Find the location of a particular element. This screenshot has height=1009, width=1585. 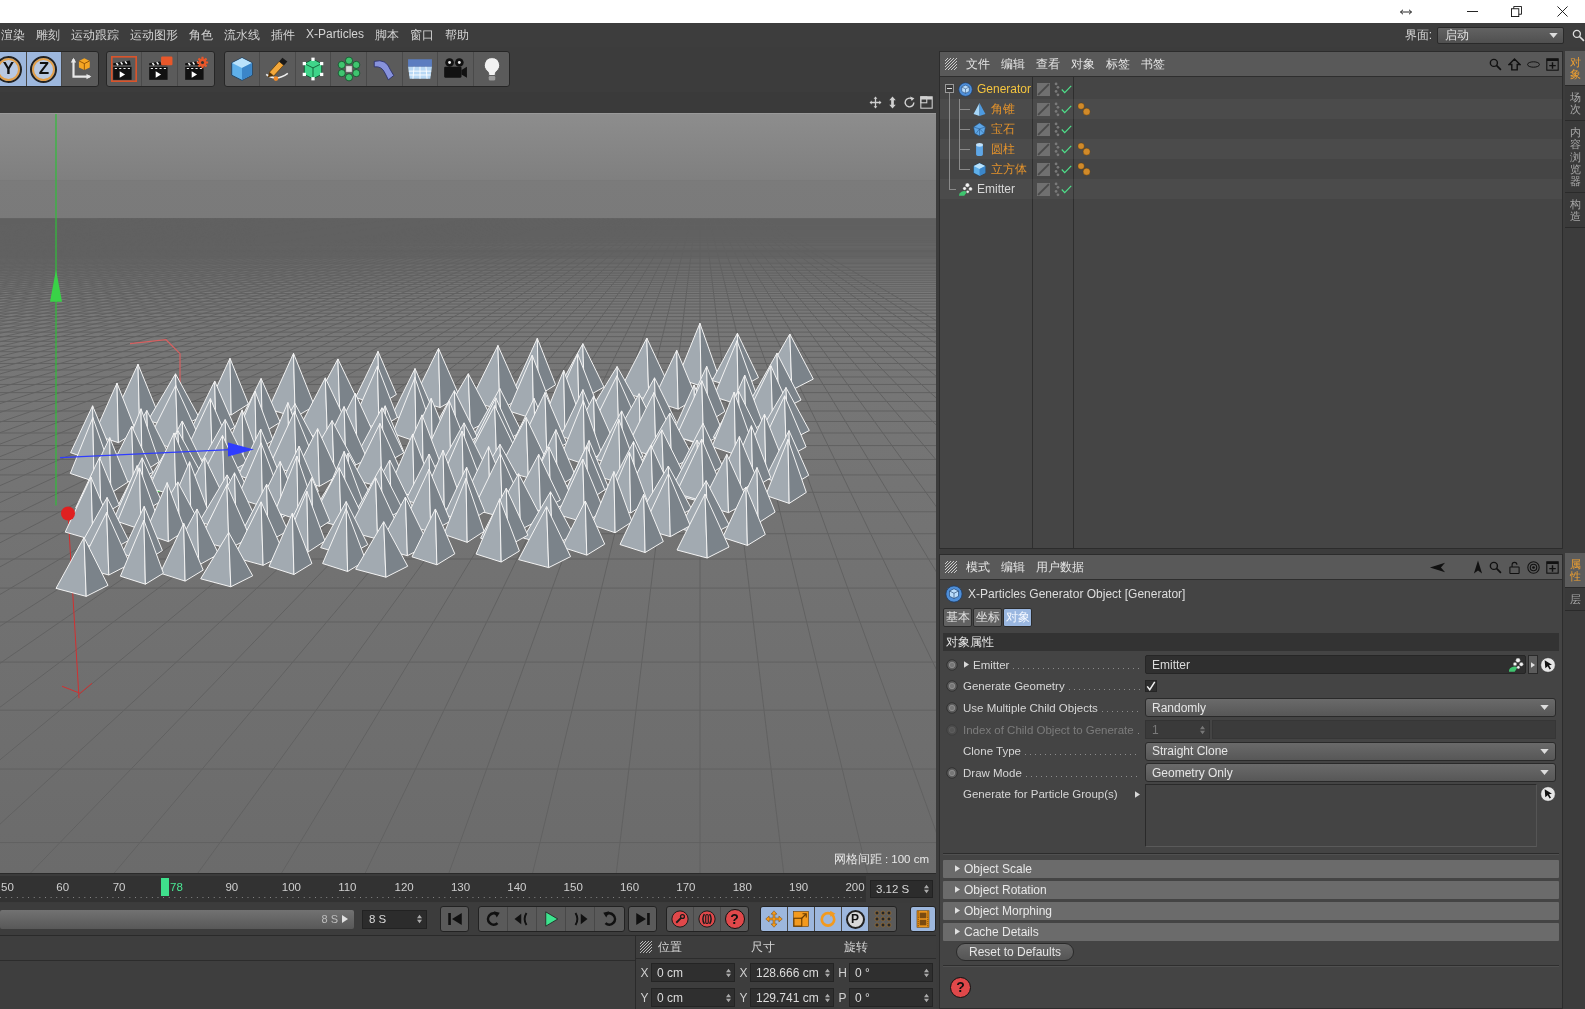

menu-item: 用户数据 is located at coordinates (1060, 567).